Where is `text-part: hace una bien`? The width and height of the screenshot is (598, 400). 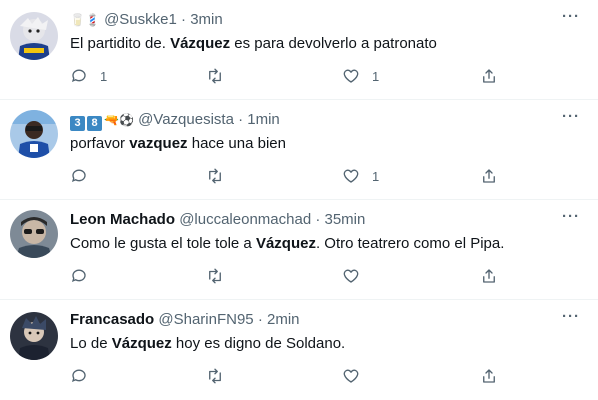
text-part: hace una bien is located at coordinates (236, 143).